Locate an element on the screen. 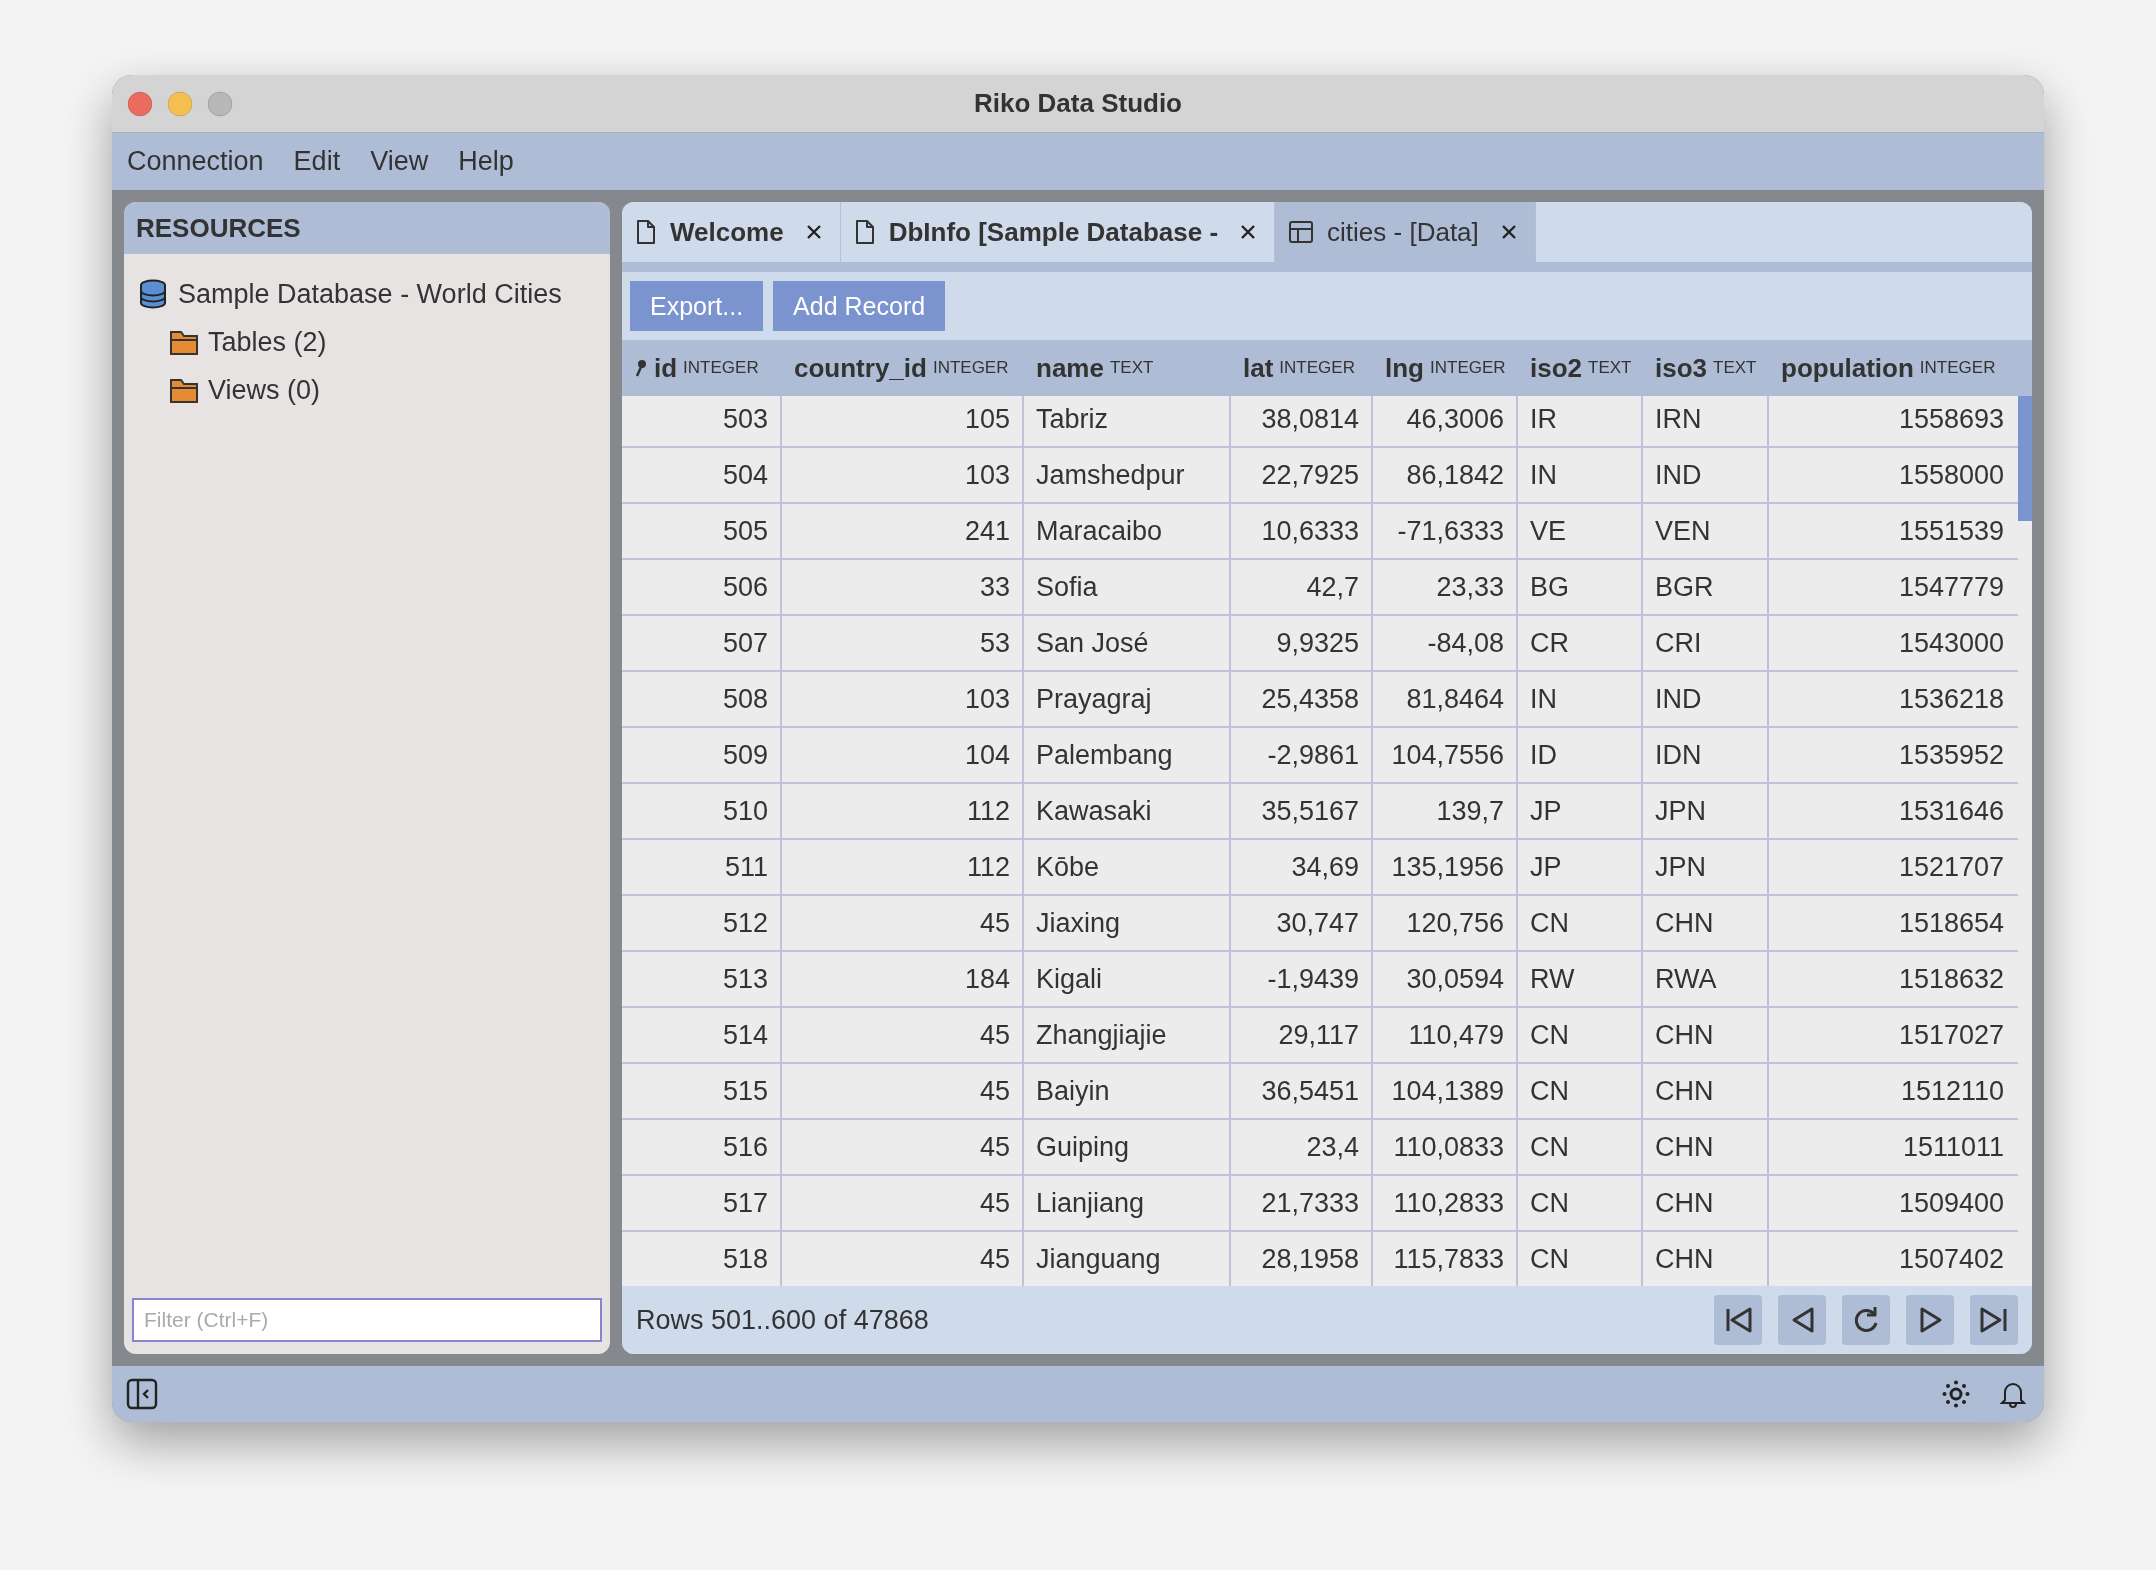 This screenshot has height=1570, width=2156. table-cell: IR is located at coordinates (1580, 421).